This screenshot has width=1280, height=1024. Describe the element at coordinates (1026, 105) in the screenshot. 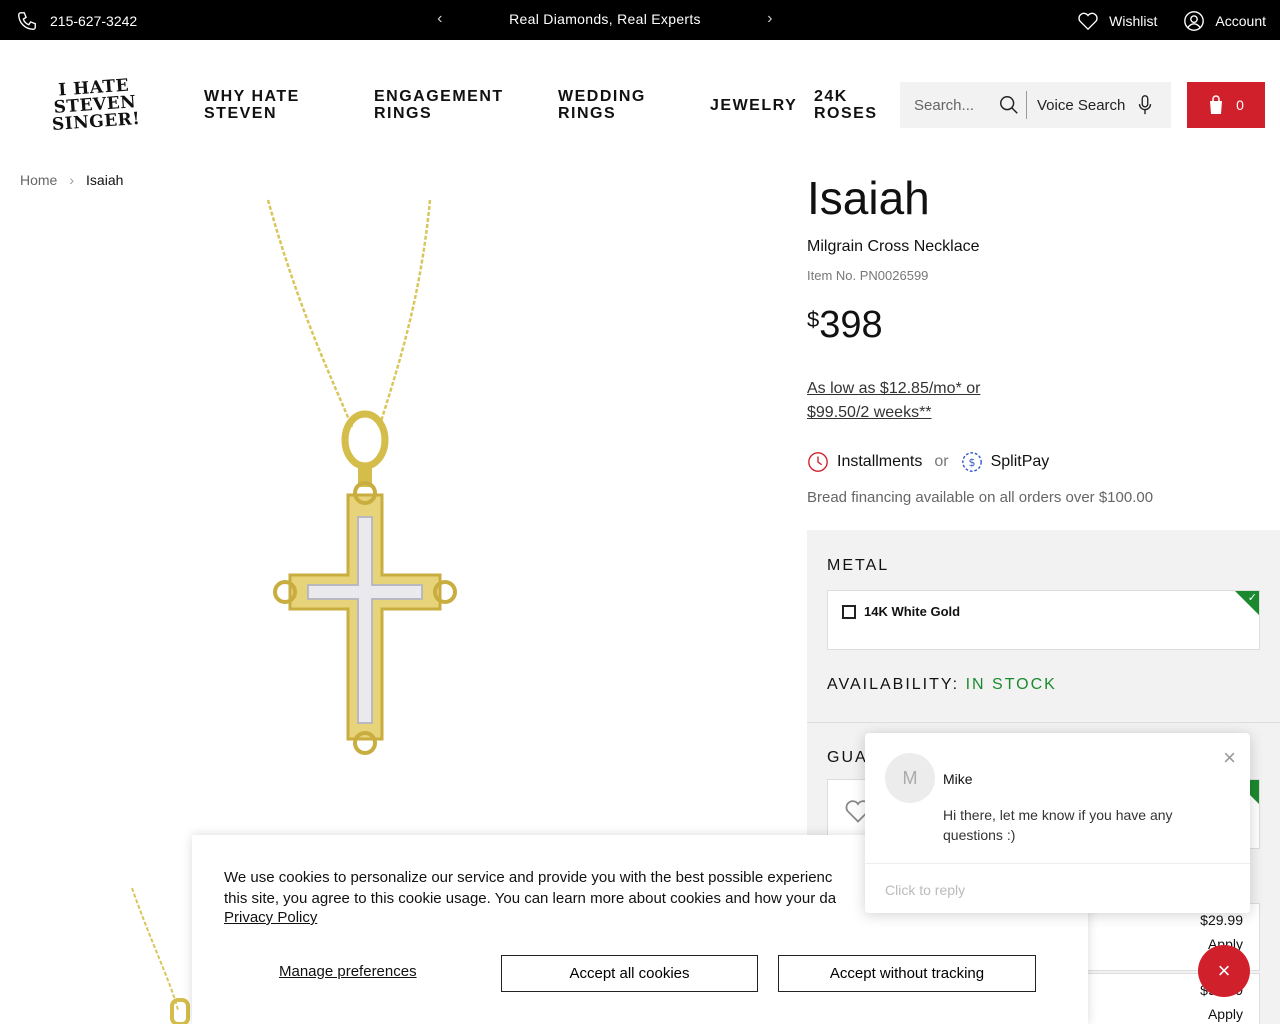

I see `search-divider` at that location.